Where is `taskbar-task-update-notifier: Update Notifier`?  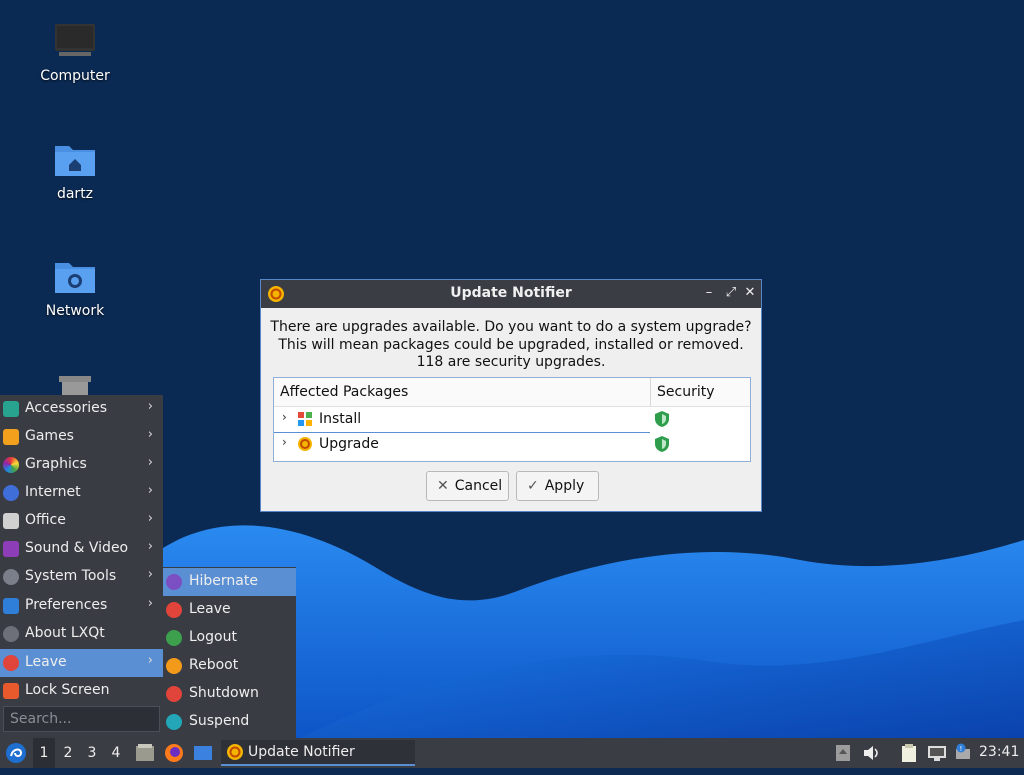 taskbar-task-update-notifier: Update Notifier is located at coordinates (318, 753).